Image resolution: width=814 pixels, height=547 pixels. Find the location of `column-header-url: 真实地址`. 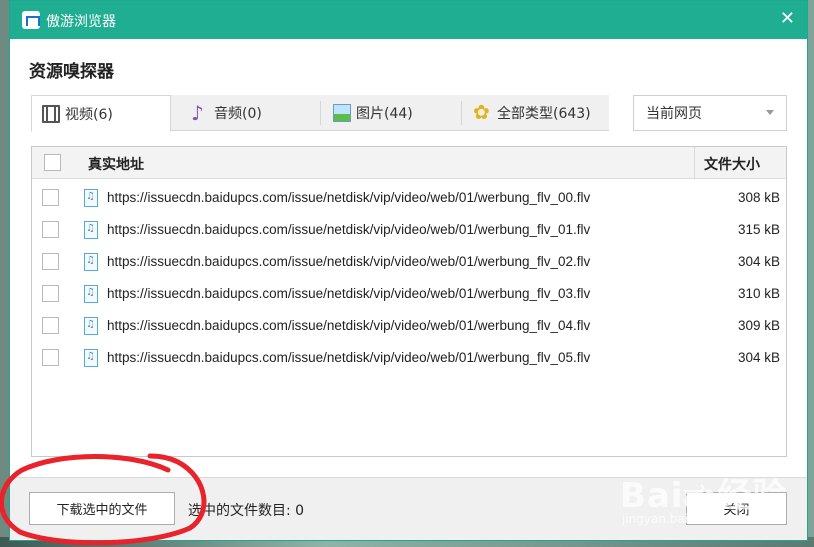

column-header-url: 真实地址 is located at coordinates (116, 164).